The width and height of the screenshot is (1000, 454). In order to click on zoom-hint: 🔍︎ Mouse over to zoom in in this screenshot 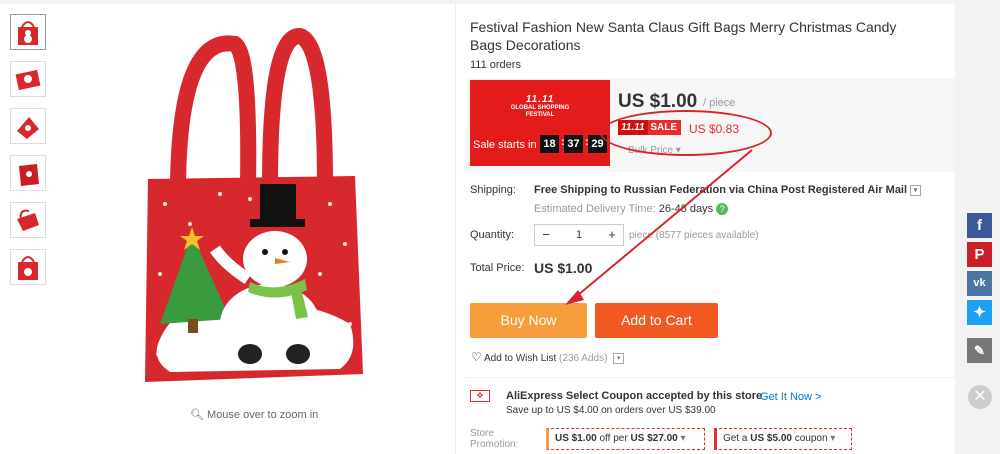, I will do `click(254, 414)`.